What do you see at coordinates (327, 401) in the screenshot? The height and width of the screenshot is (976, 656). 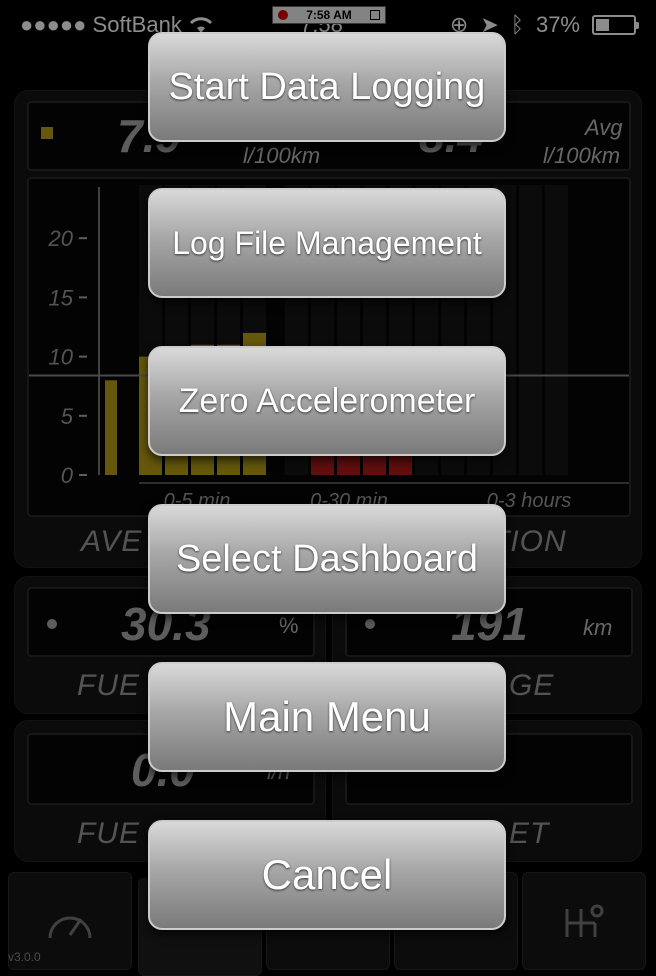 I see `zero-accelerometer-button: Zero Accelerometer` at bounding box center [327, 401].